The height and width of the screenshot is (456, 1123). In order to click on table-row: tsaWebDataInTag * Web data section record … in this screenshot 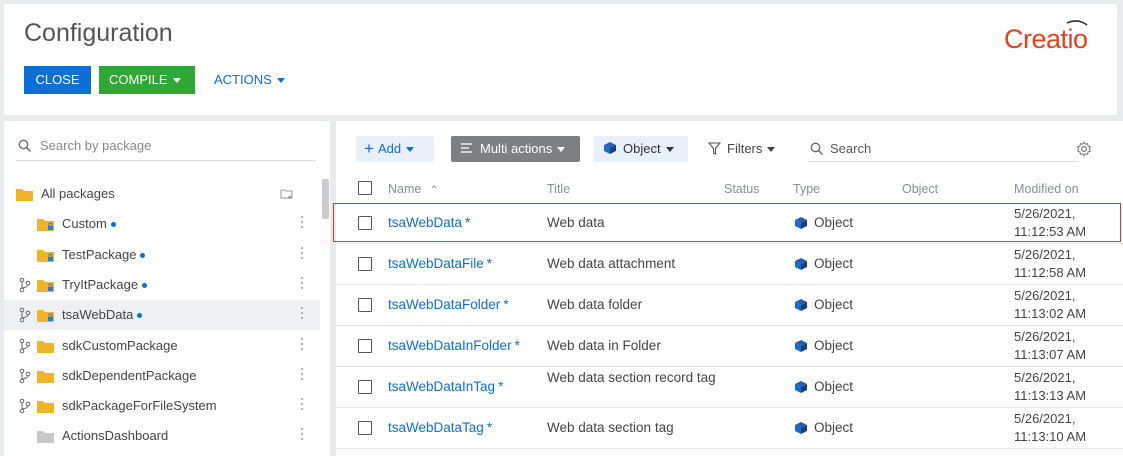, I will do `click(729, 387)`.